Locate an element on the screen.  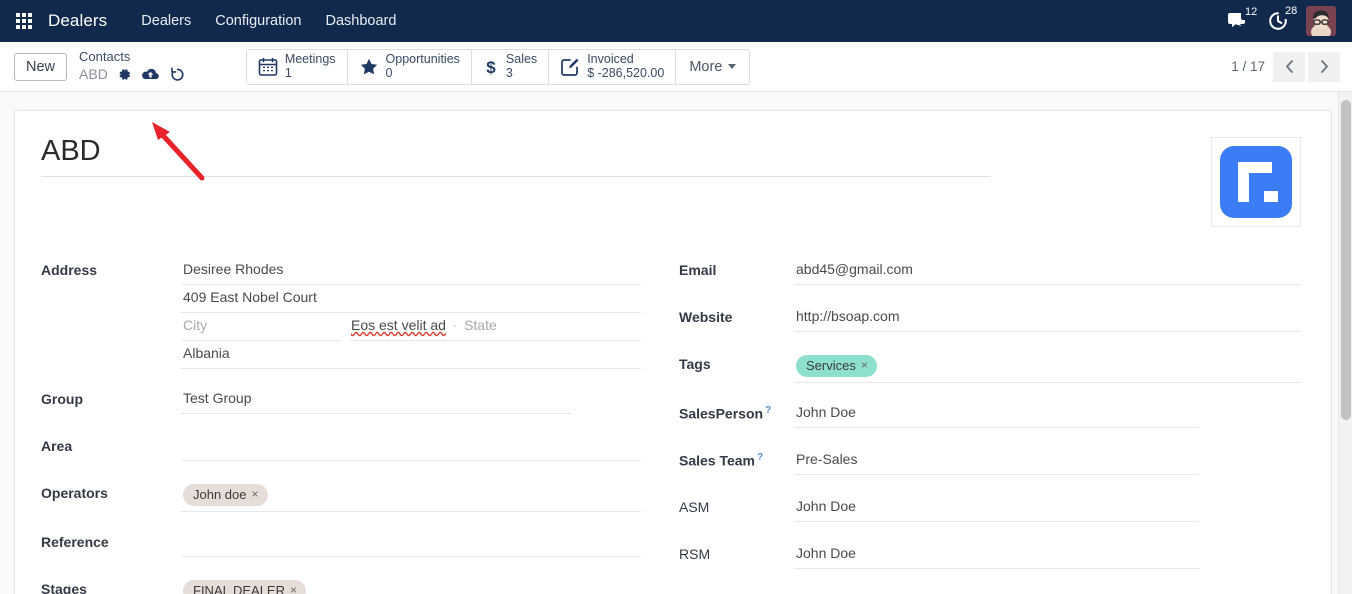
gm-select is located at coordinates (1050, 591).